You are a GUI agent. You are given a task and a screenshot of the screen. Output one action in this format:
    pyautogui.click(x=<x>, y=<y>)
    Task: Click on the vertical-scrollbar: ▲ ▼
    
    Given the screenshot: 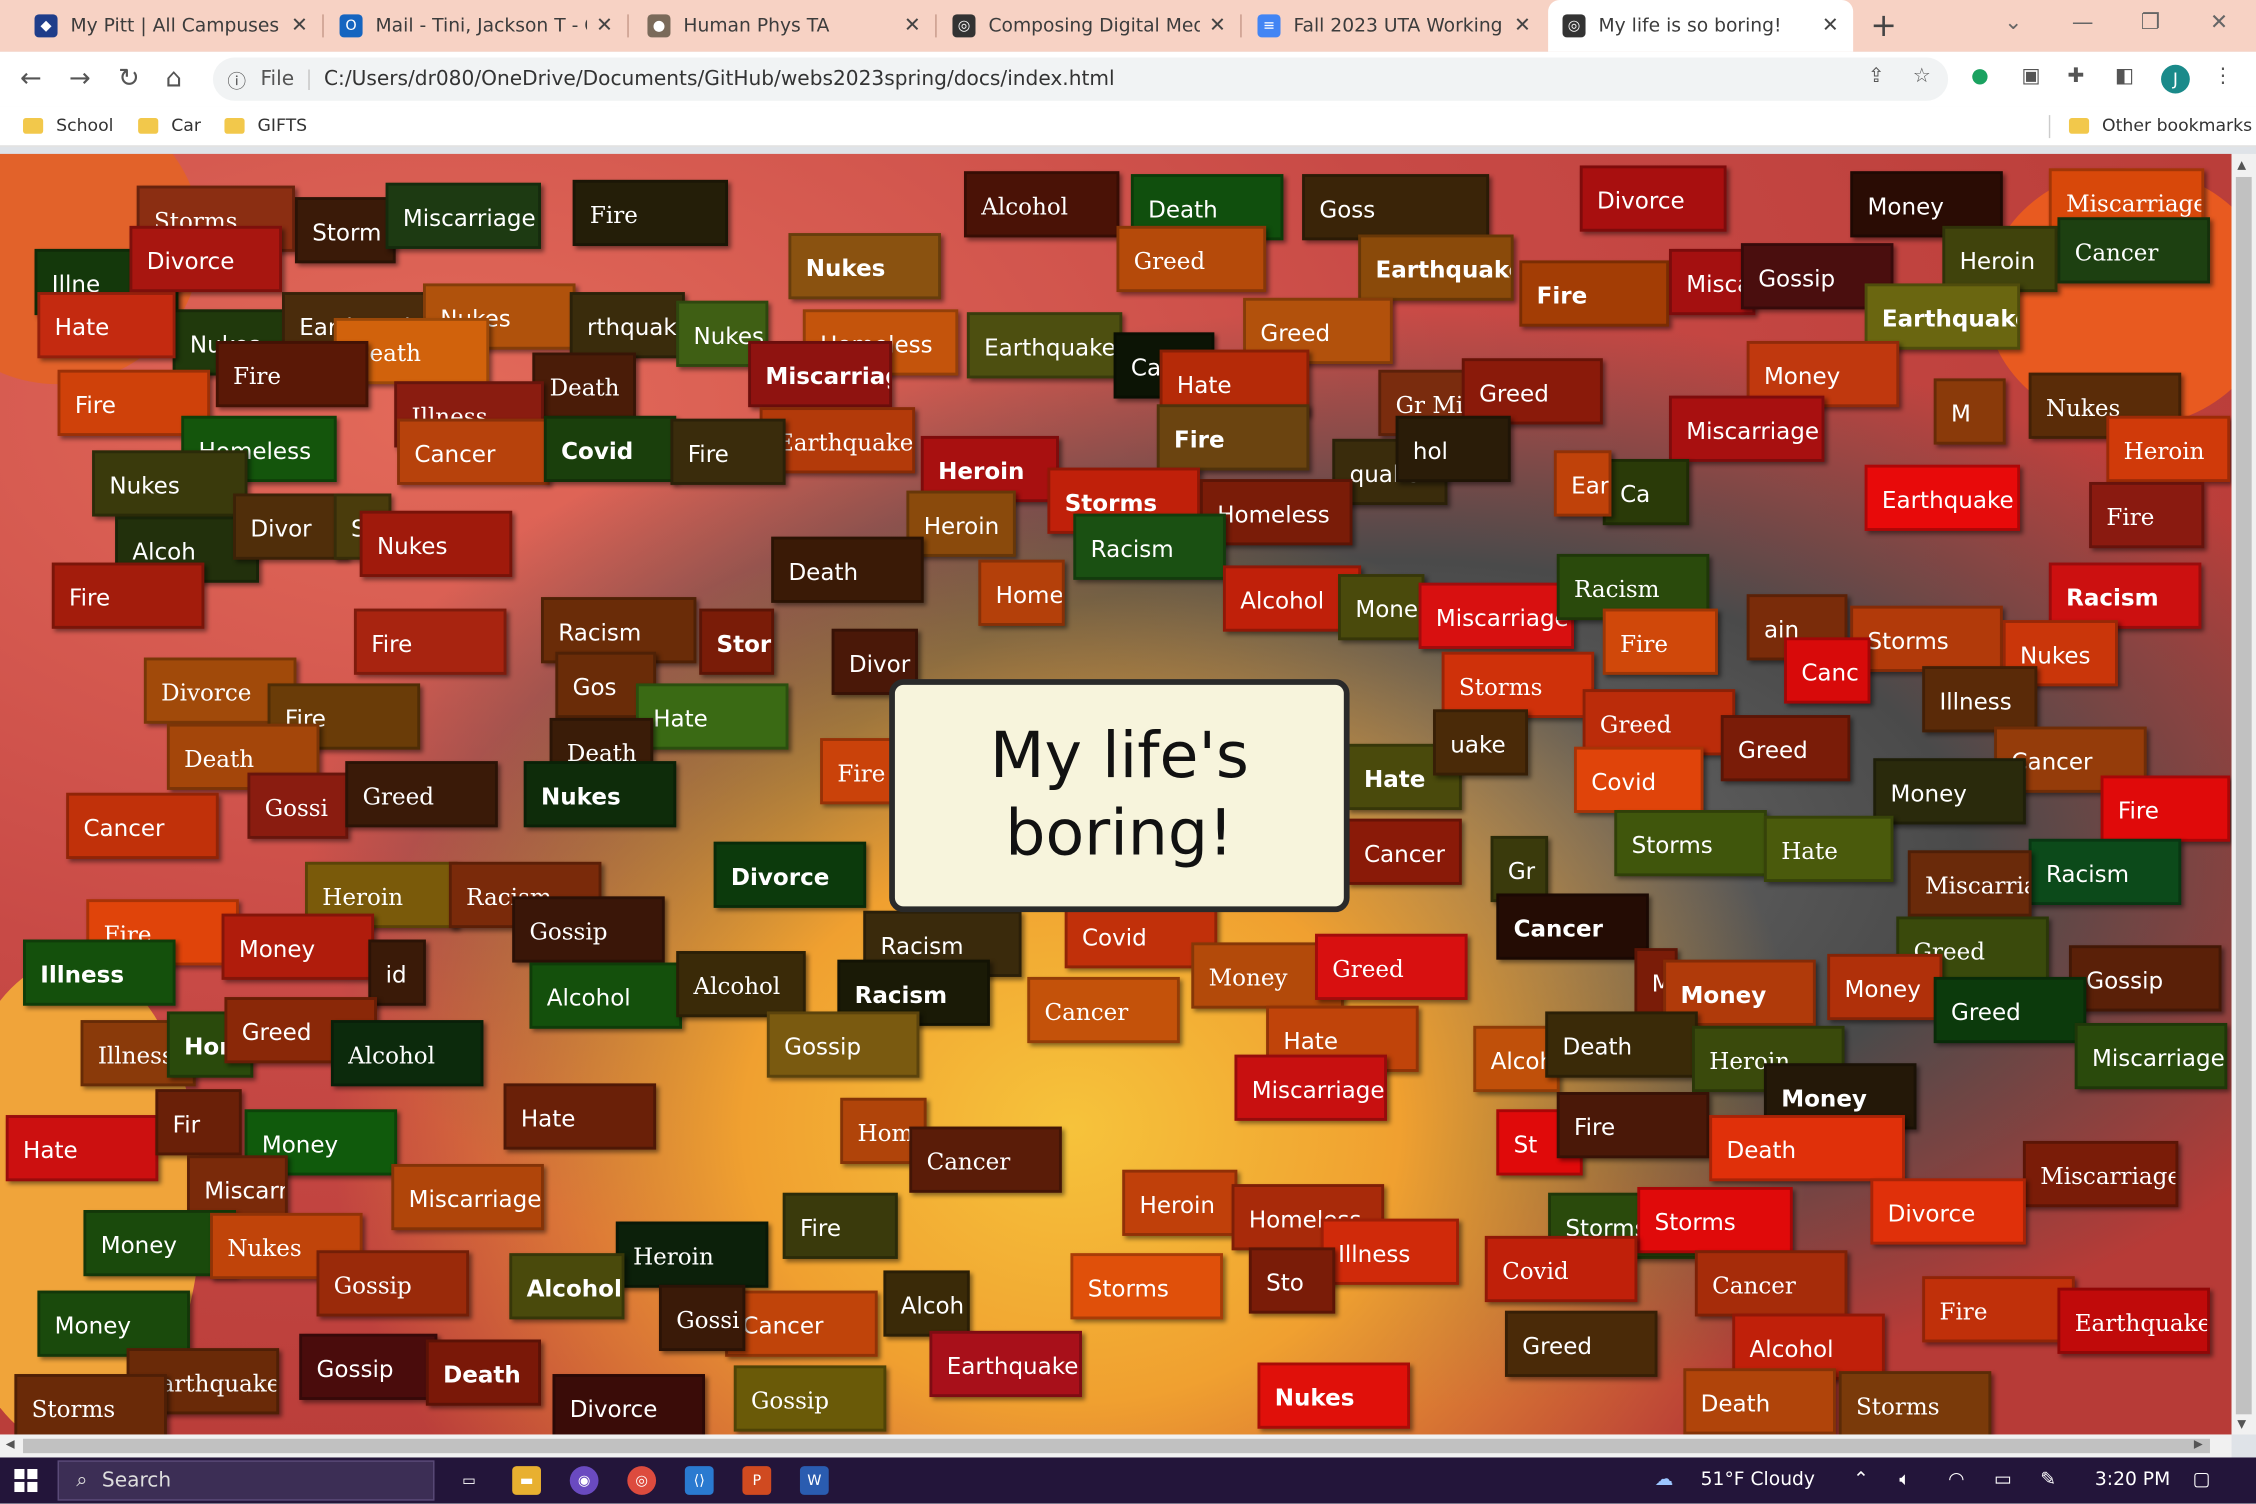 What is the action you would take?
    pyautogui.click(x=2243, y=794)
    